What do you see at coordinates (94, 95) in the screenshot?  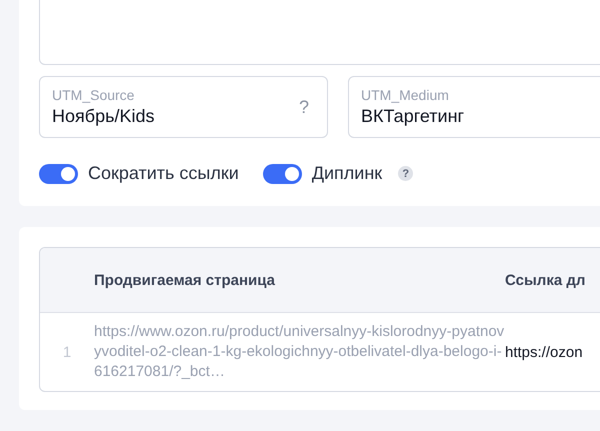 I see `field-label: UTM_Source` at bounding box center [94, 95].